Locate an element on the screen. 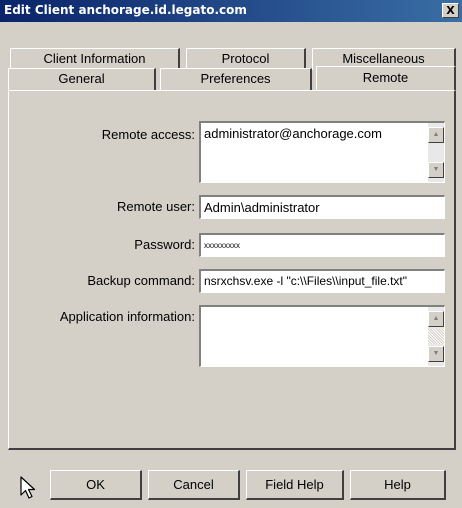 The width and height of the screenshot is (462, 508). tab-label: Remote is located at coordinates (385, 77).